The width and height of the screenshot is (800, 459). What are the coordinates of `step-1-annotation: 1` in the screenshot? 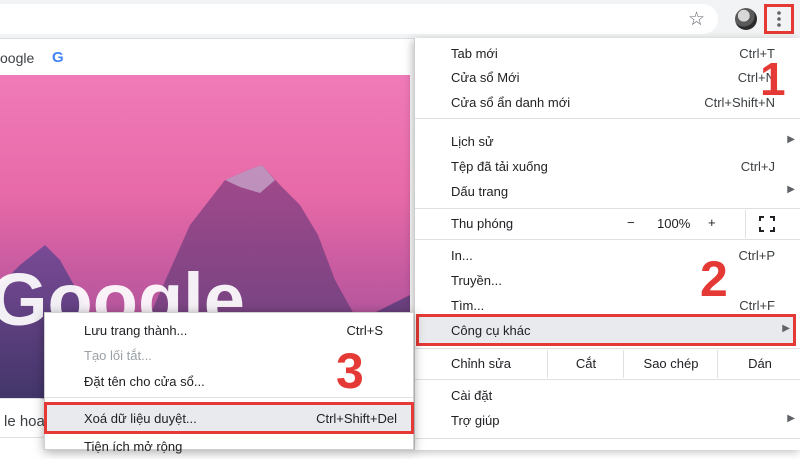 It's located at (773, 79).